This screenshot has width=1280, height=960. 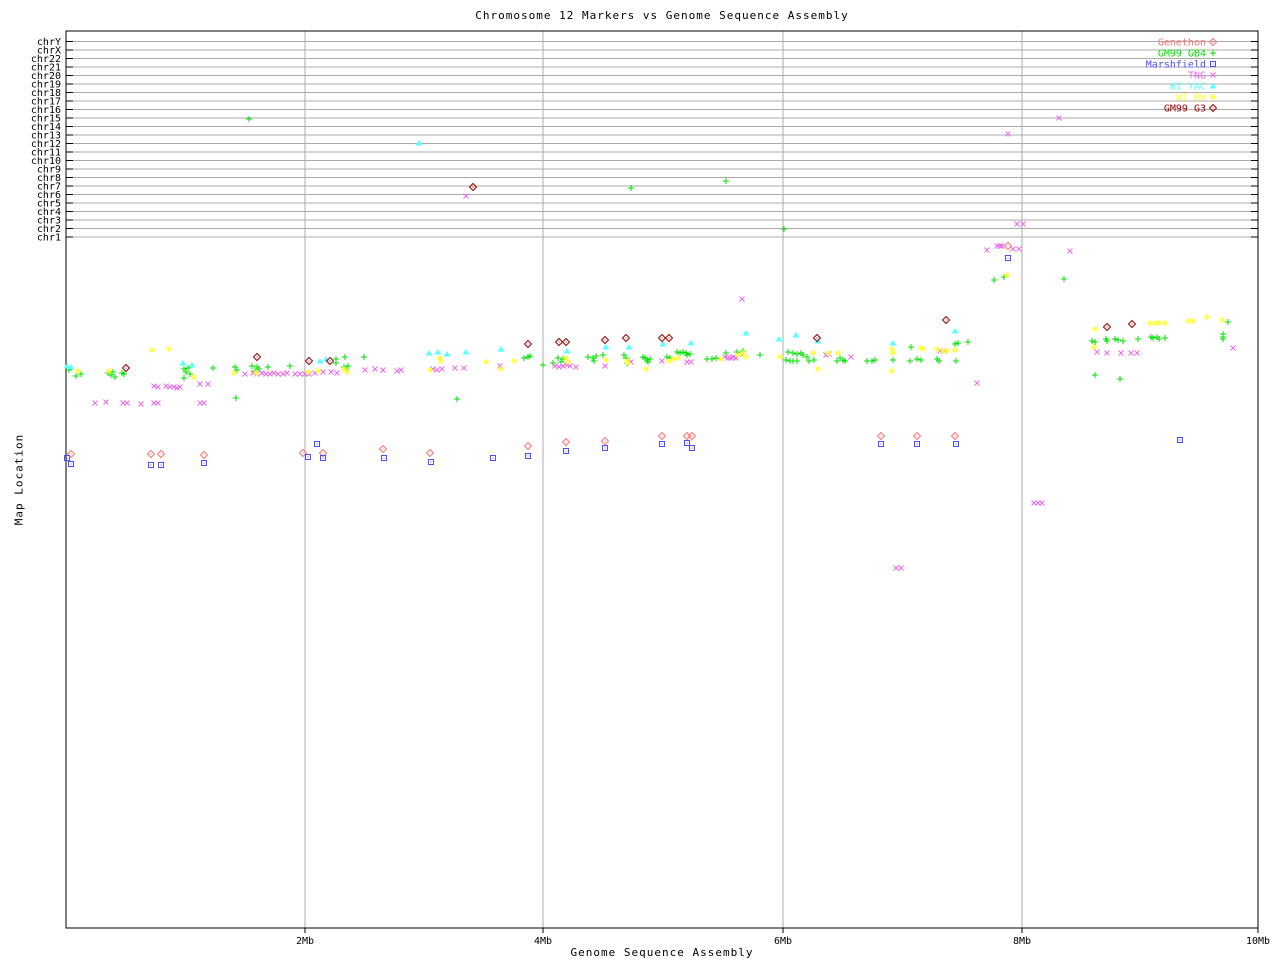 I want to click on x-tick-label: 8Mb, so click(x=1022, y=941).